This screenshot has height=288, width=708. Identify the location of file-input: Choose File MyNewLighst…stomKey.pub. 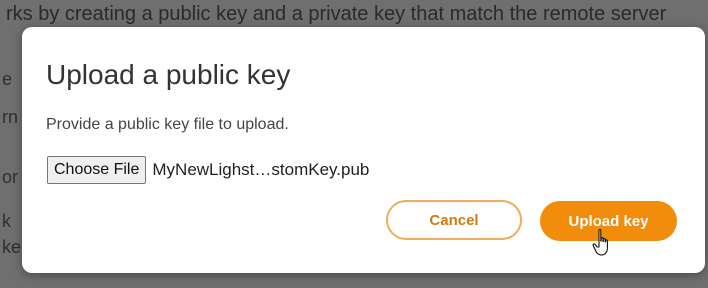
(208, 170).